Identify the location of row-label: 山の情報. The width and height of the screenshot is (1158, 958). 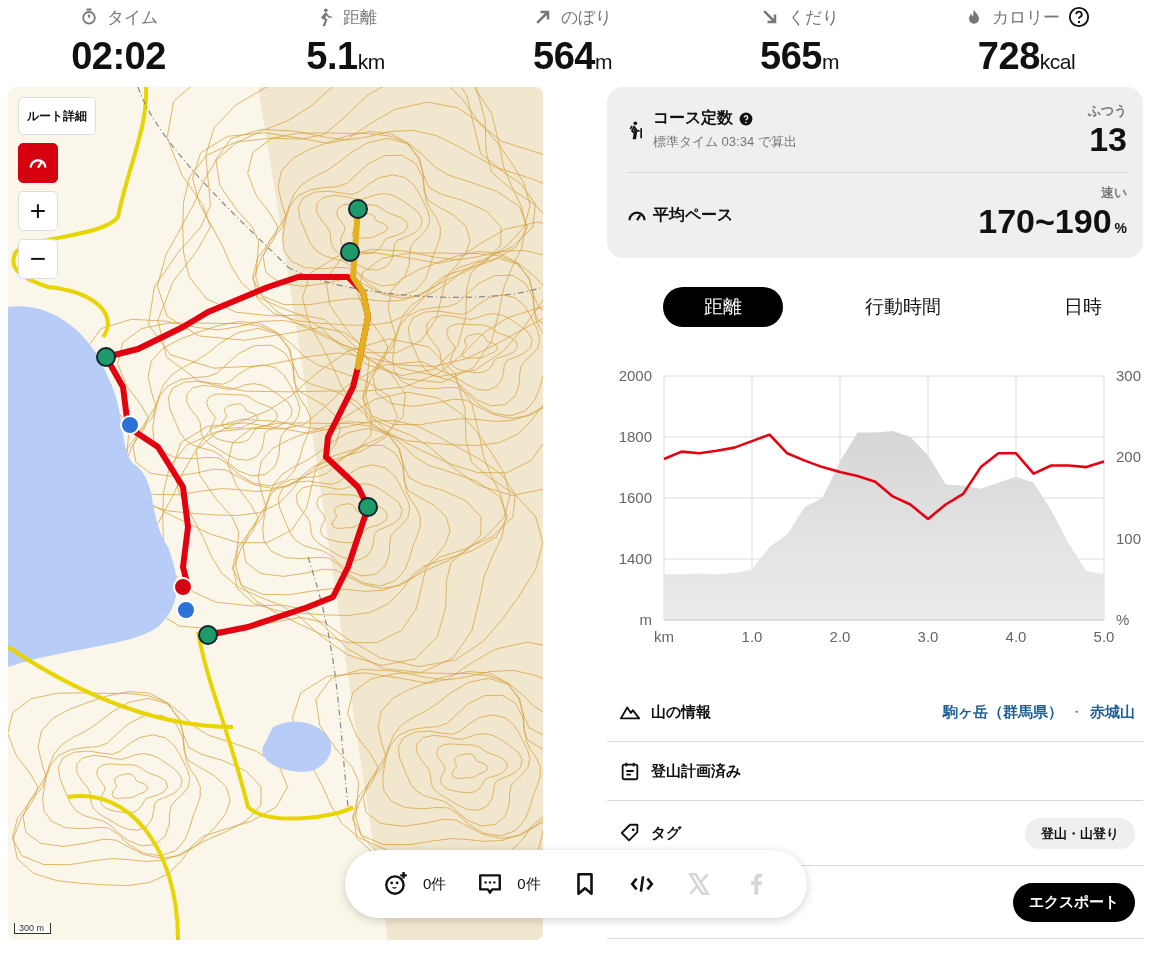
(681, 712).